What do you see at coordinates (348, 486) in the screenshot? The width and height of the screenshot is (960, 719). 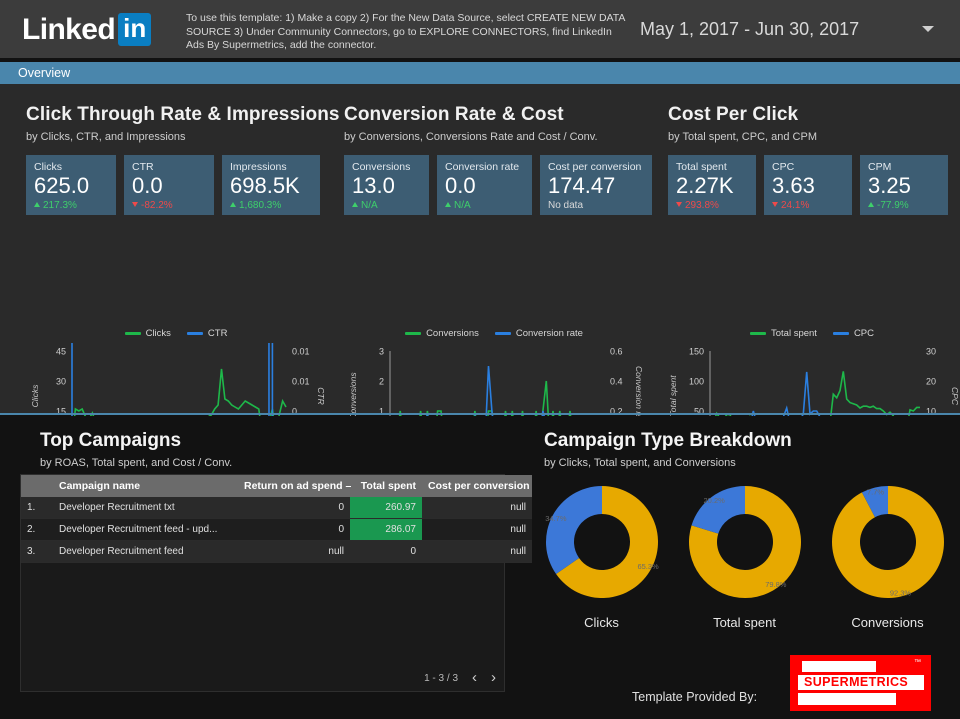 I see `sort-indicator-icon: –` at bounding box center [348, 486].